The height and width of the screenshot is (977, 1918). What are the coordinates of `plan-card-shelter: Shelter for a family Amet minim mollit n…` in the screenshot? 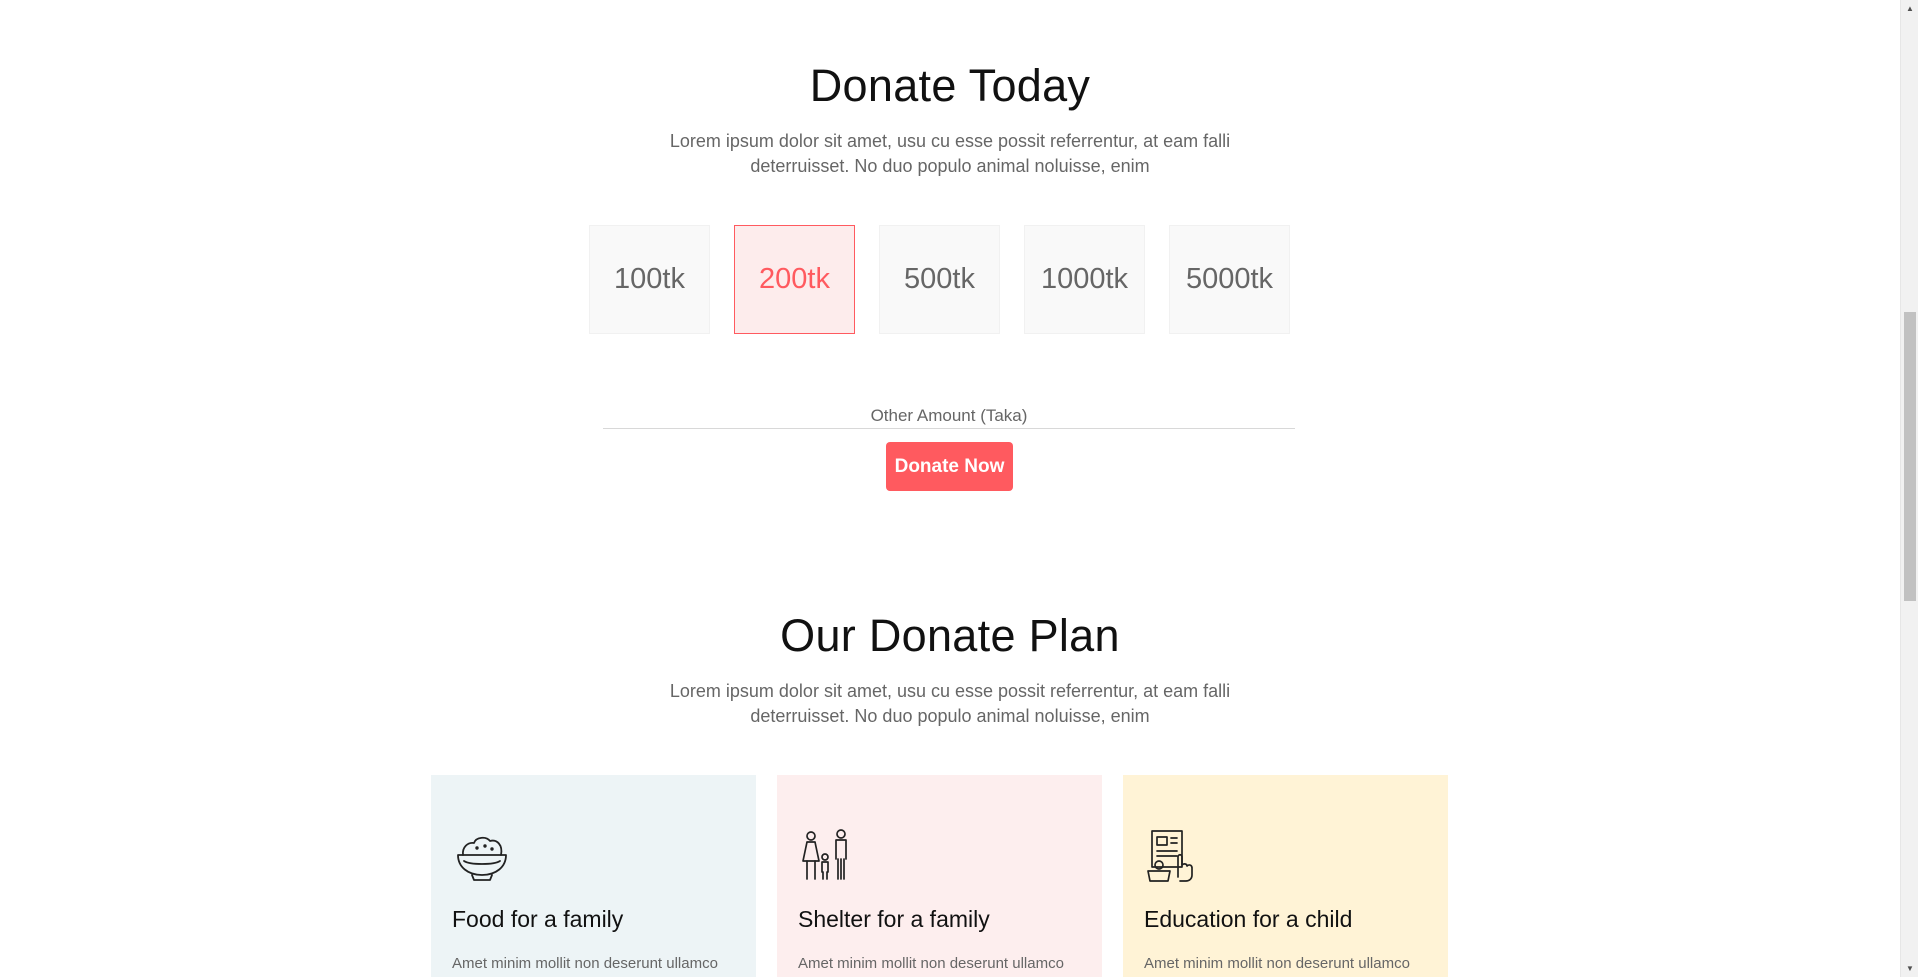 It's located at (939, 876).